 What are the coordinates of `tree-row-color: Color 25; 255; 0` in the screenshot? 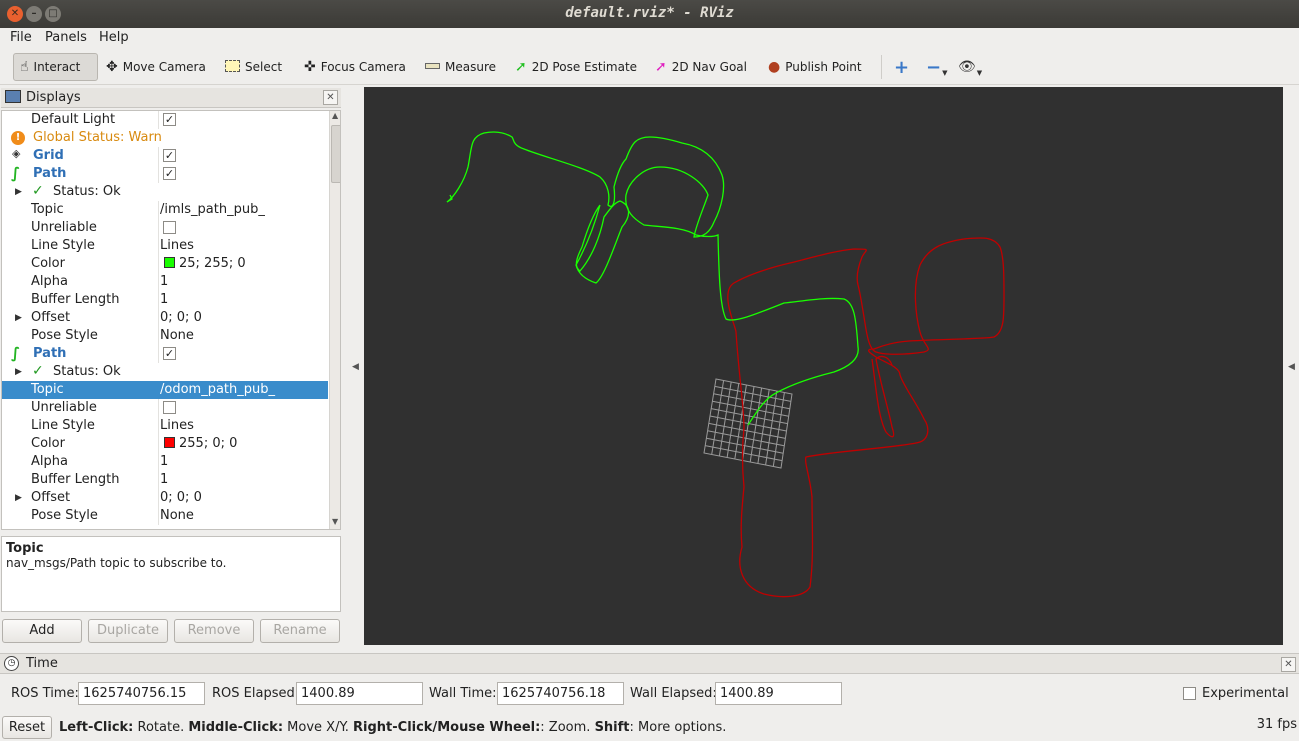 It's located at (165, 264).